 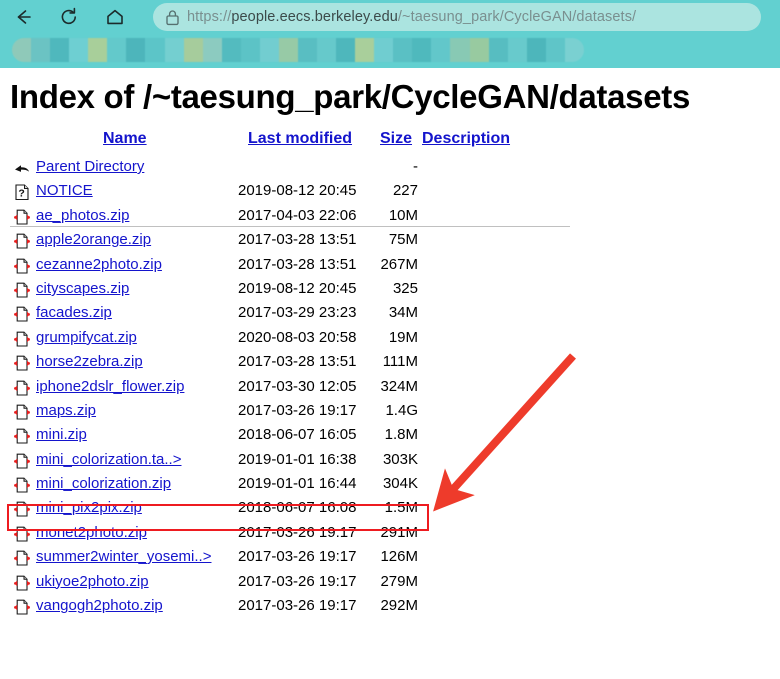 I want to click on file-link: maps.zip, so click(x=66, y=410).